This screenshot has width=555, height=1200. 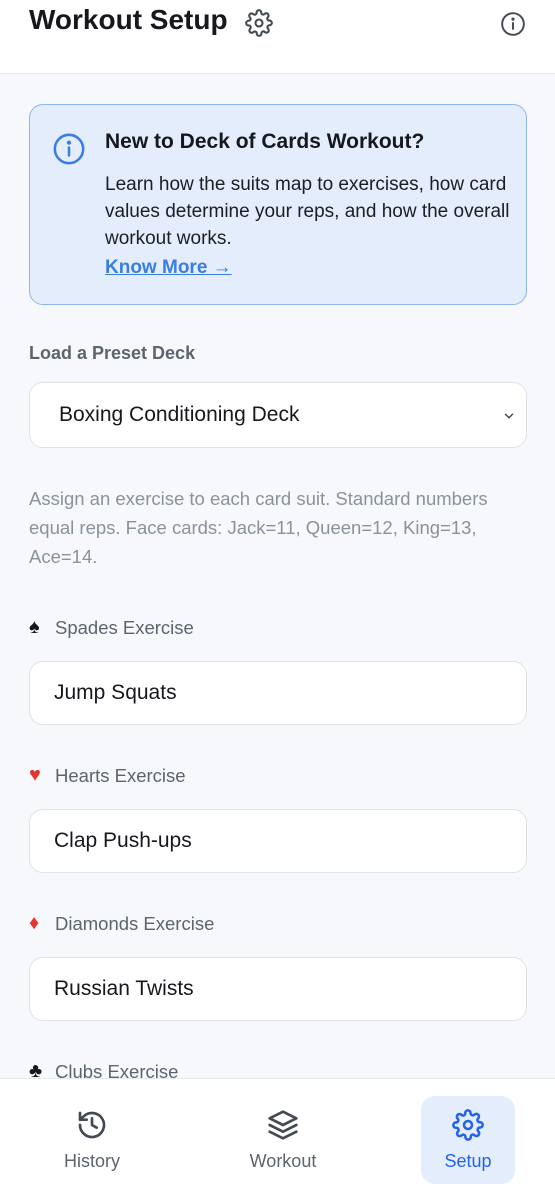 I want to click on nav-setup-label: Setup, so click(x=468, y=1161).